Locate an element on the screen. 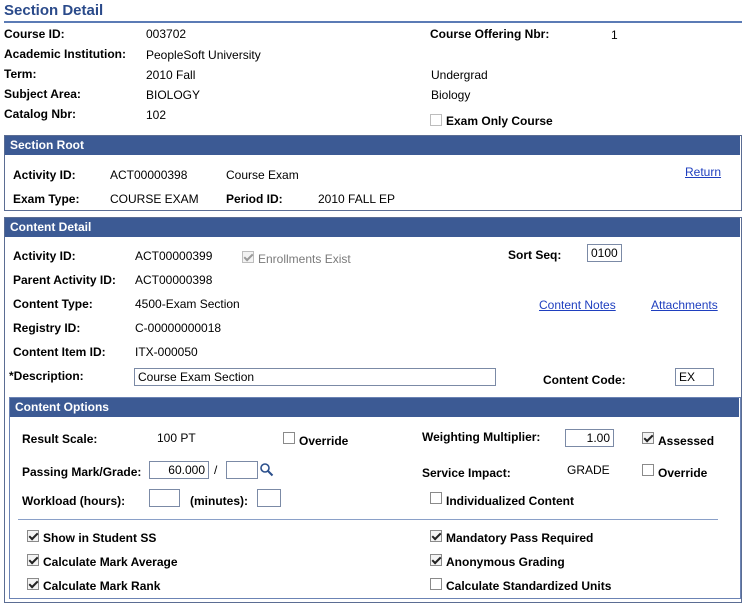 The height and width of the screenshot is (605, 744). exam-type-value: COURSE EXAM is located at coordinates (154, 199).